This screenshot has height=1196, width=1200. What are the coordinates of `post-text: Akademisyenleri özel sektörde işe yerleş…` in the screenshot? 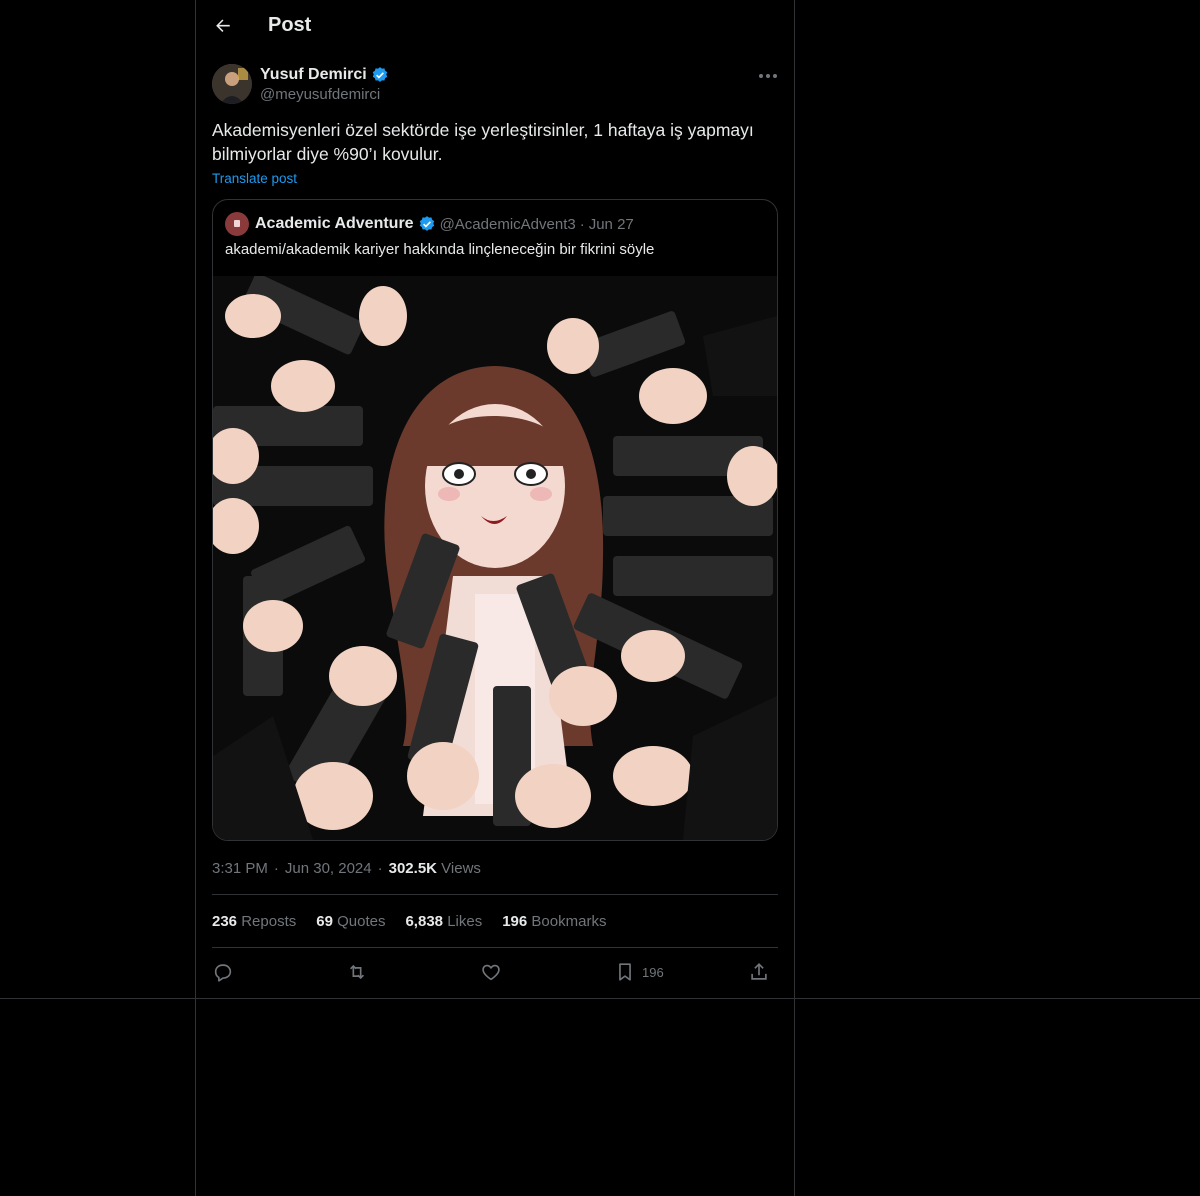 It's located at (483, 142).